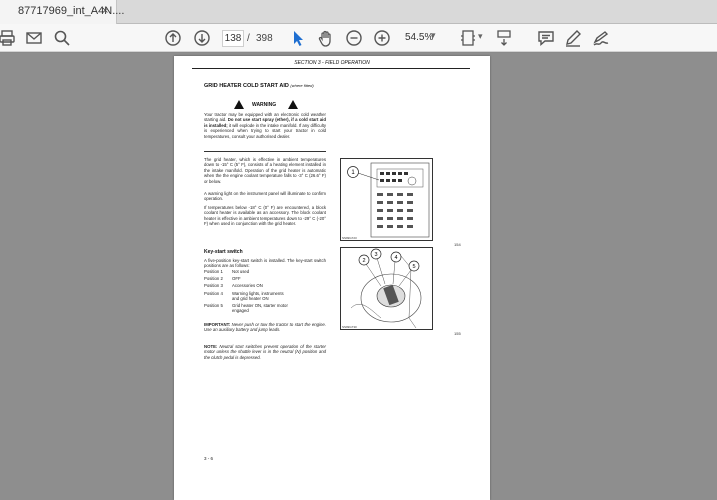 The image size is (717, 500). Describe the element at coordinates (468, 38) in the screenshot. I see `fit-page-icon` at that location.